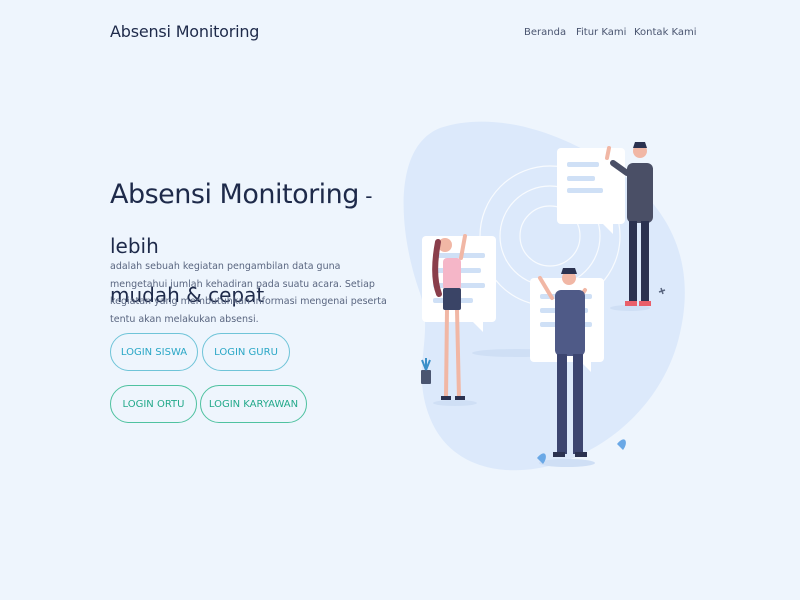 Image resolution: width=800 pixels, height=600 pixels. Describe the element at coordinates (545, 32) in the screenshot. I see `nav-beranda: Beranda` at that location.